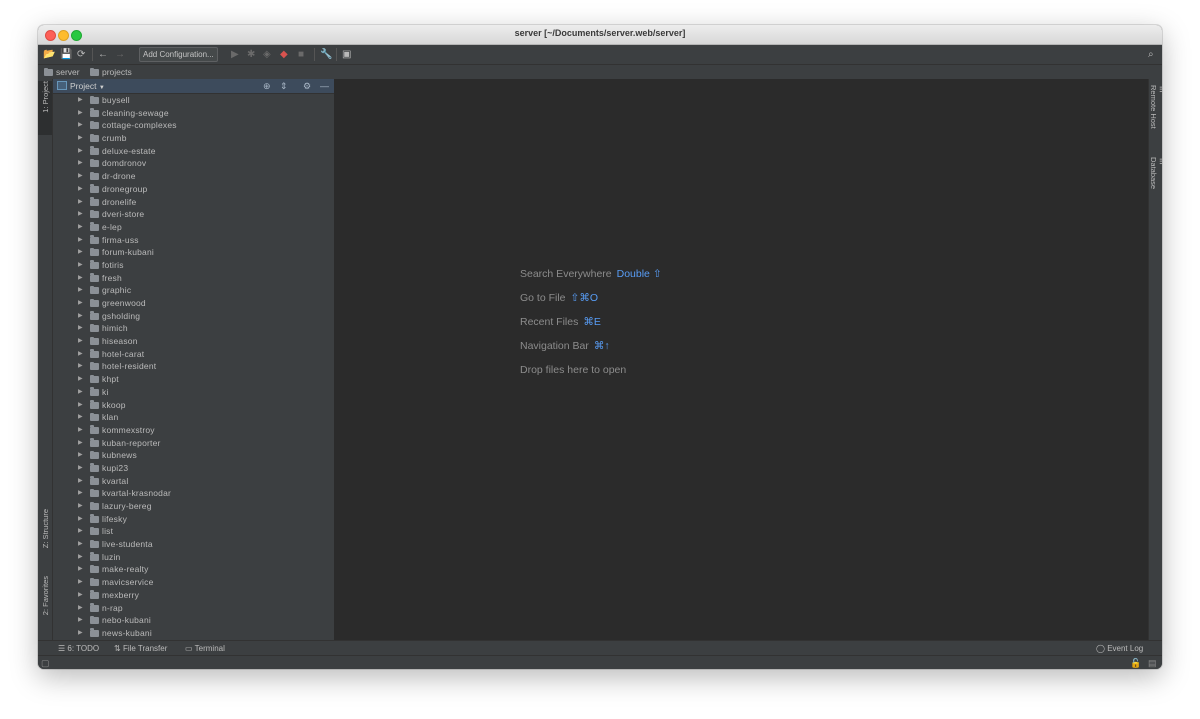 The image size is (1200, 719). I want to click on tree-folder-row: ▶ forum-kubani, so click(193, 252).